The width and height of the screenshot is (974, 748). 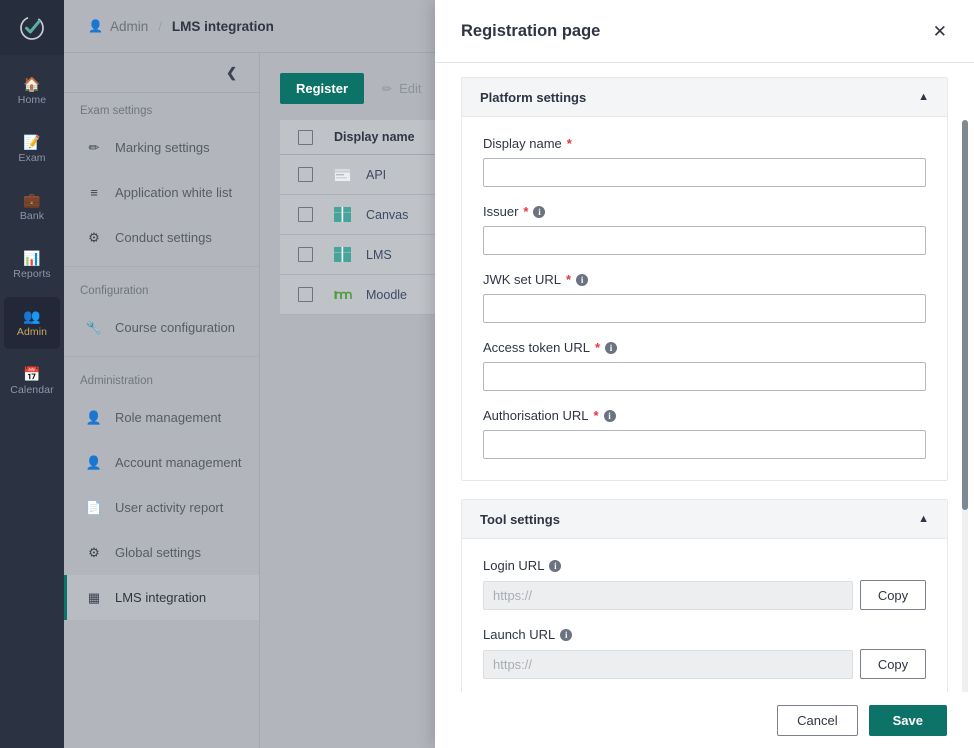 I want to click on sidebar-group-label: Exam settings, so click(x=116, y=111).